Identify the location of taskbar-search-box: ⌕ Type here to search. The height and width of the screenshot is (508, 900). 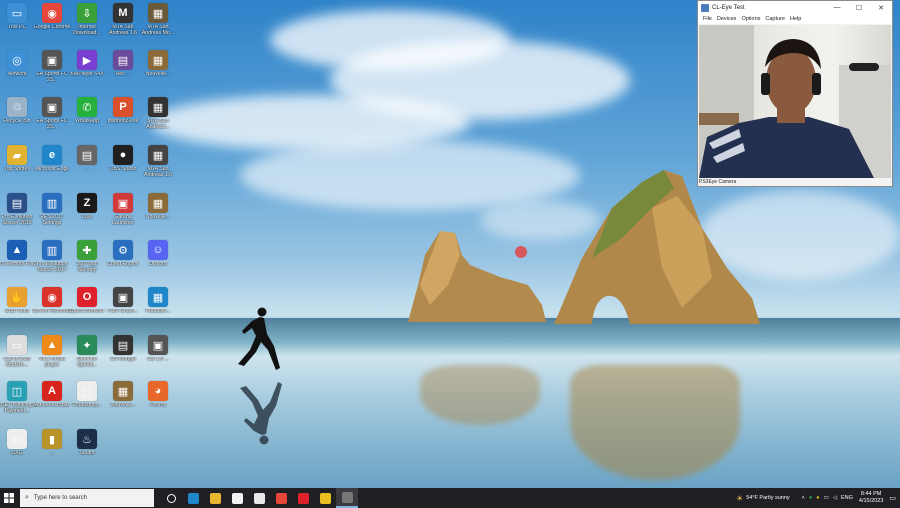
(87, 498).